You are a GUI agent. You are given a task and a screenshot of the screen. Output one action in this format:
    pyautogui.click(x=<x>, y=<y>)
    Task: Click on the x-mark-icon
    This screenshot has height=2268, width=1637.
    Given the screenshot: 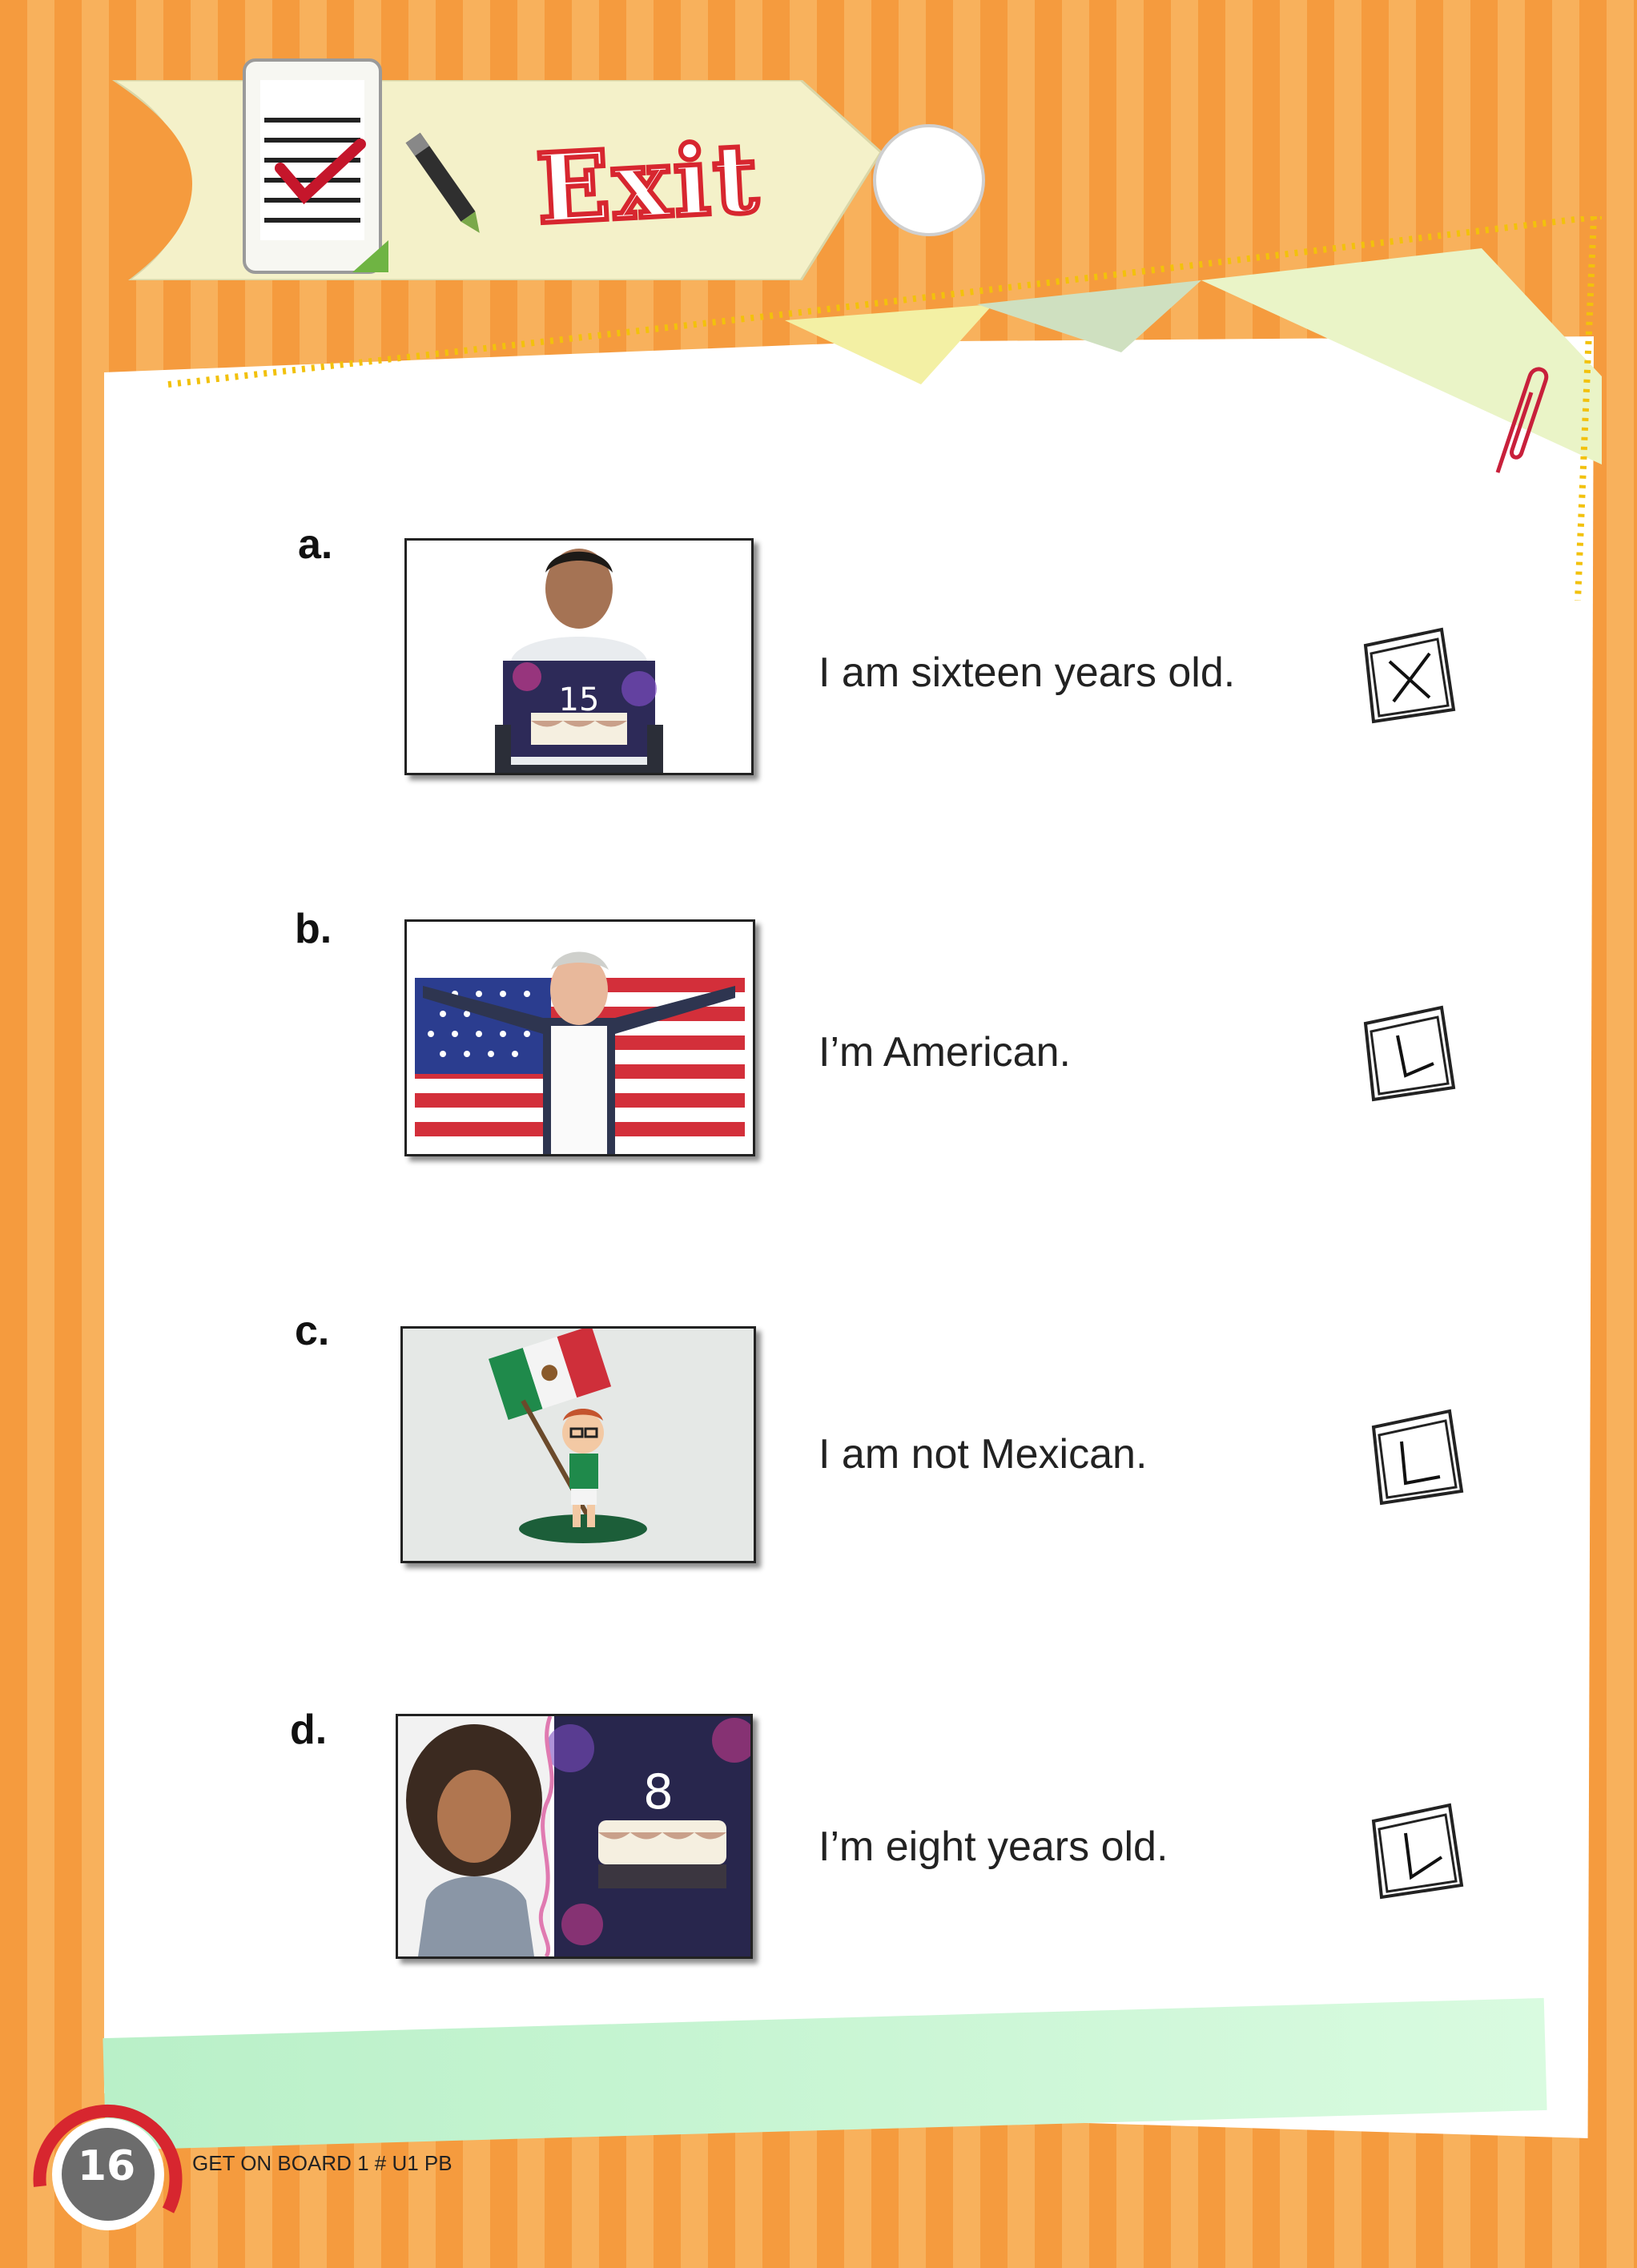 What is the action you would take?
    pyautogui.click(x=1409, y=677)
    